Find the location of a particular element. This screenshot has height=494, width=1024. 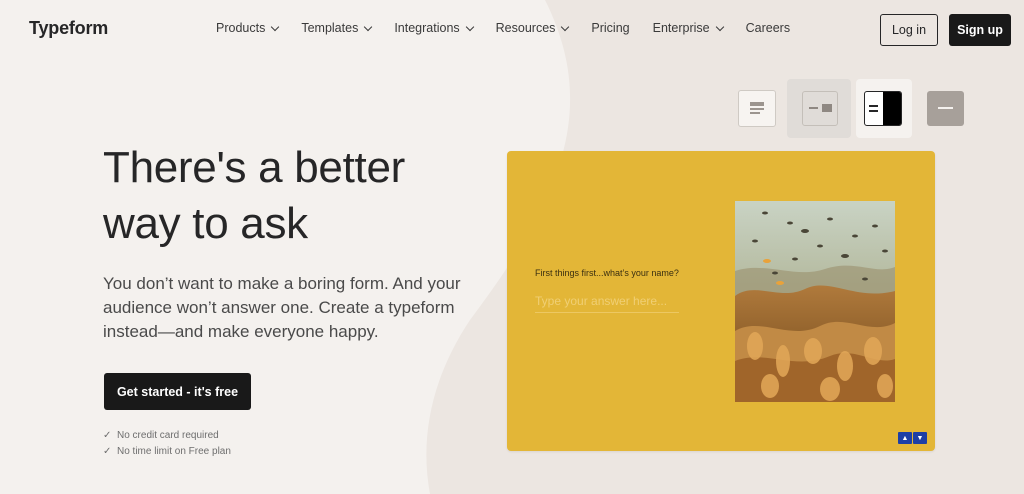

nav-products: Products is located at coordinates (248, 28).